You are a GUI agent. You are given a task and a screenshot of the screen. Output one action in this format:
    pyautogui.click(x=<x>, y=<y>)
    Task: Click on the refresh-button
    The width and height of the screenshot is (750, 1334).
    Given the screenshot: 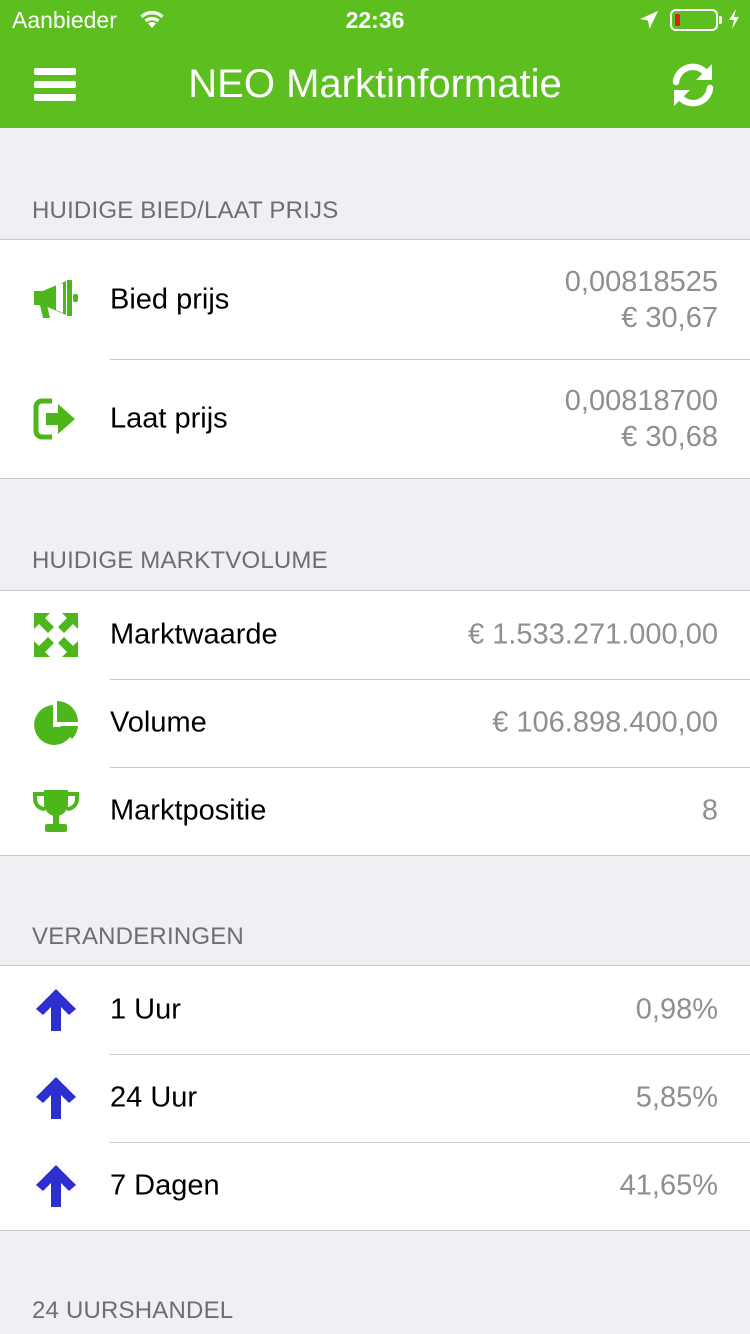 What is the action you would take?
    pyautogui.click(x=693, y=85)
    